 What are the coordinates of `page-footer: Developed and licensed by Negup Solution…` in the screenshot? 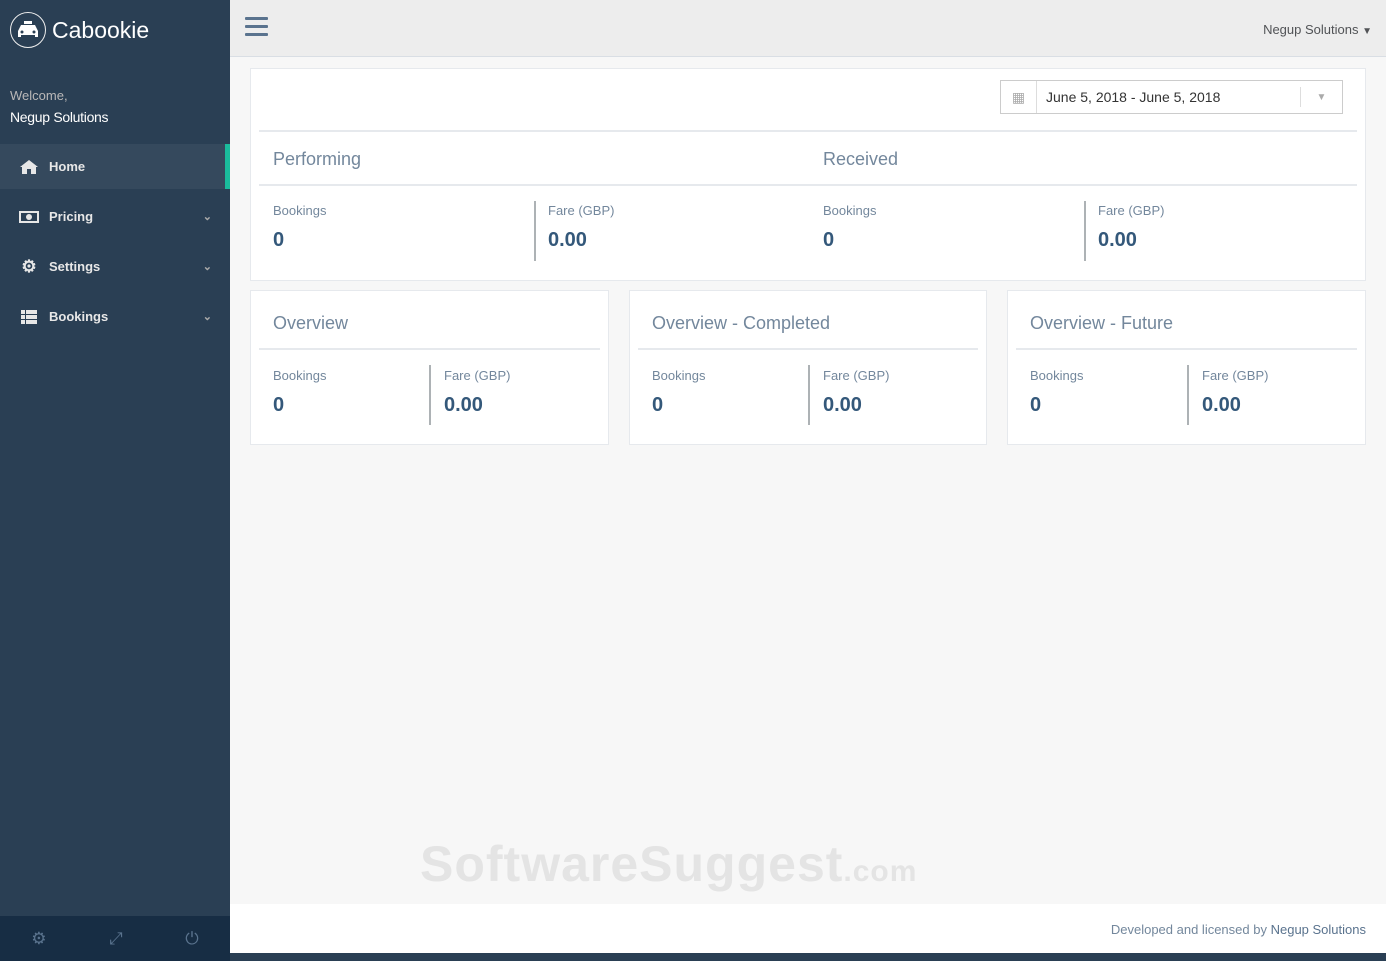 It's located at (808, 928).